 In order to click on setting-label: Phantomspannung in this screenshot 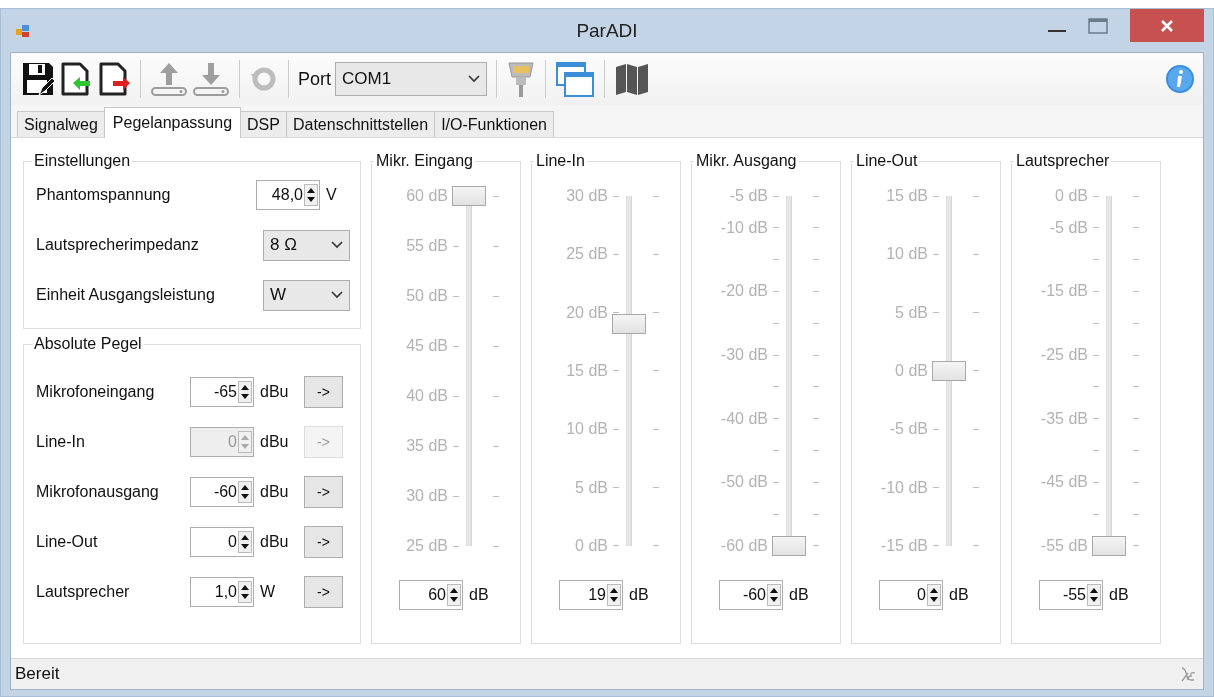, I will do `click(103, 195)`.